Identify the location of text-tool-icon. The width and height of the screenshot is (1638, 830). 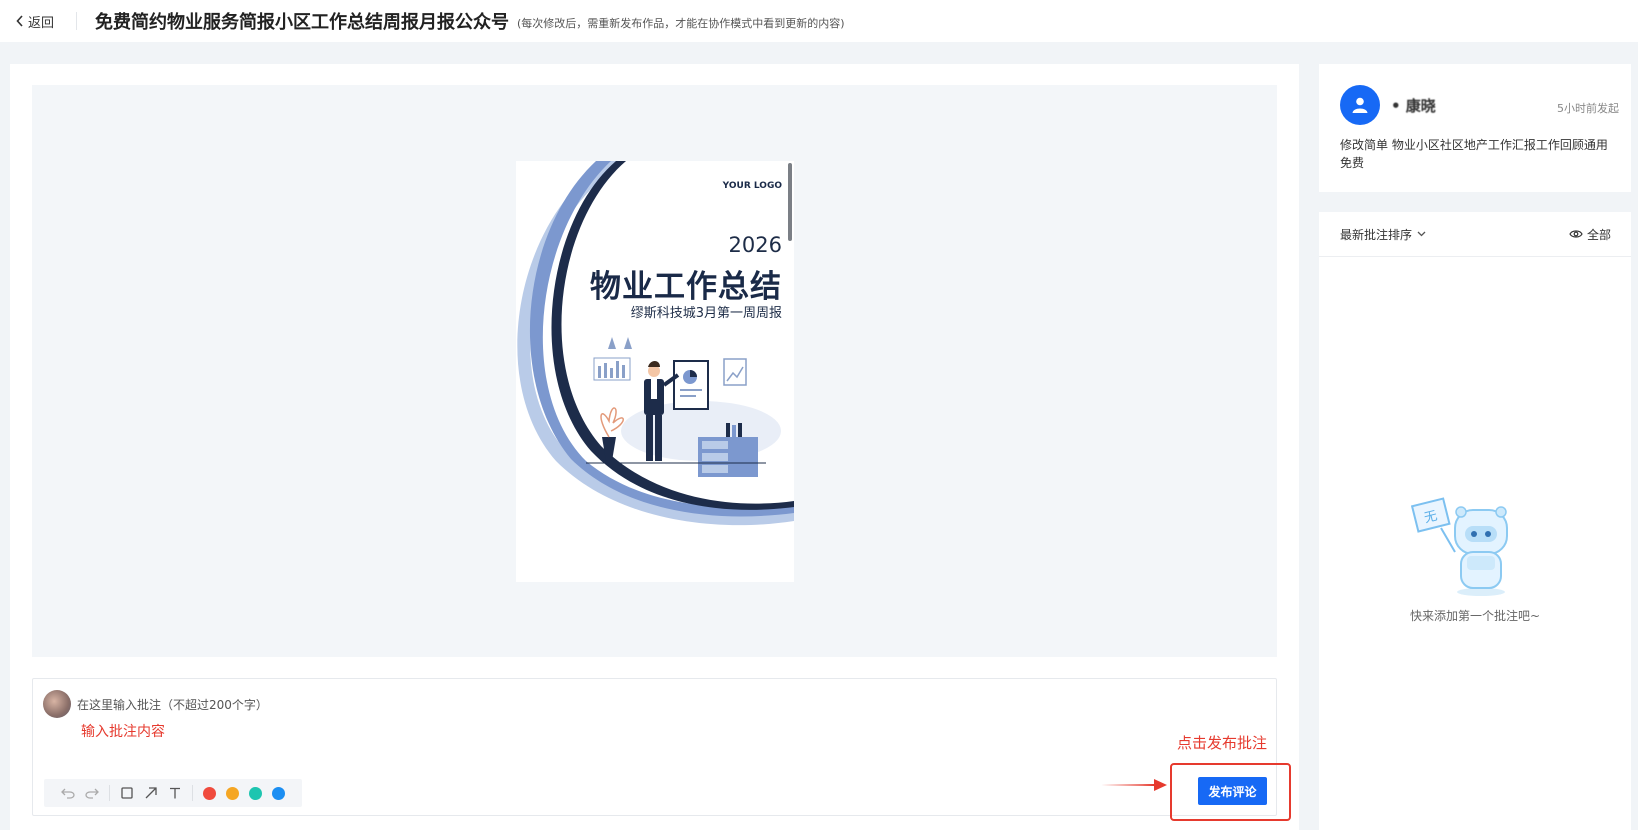
(175, 793).